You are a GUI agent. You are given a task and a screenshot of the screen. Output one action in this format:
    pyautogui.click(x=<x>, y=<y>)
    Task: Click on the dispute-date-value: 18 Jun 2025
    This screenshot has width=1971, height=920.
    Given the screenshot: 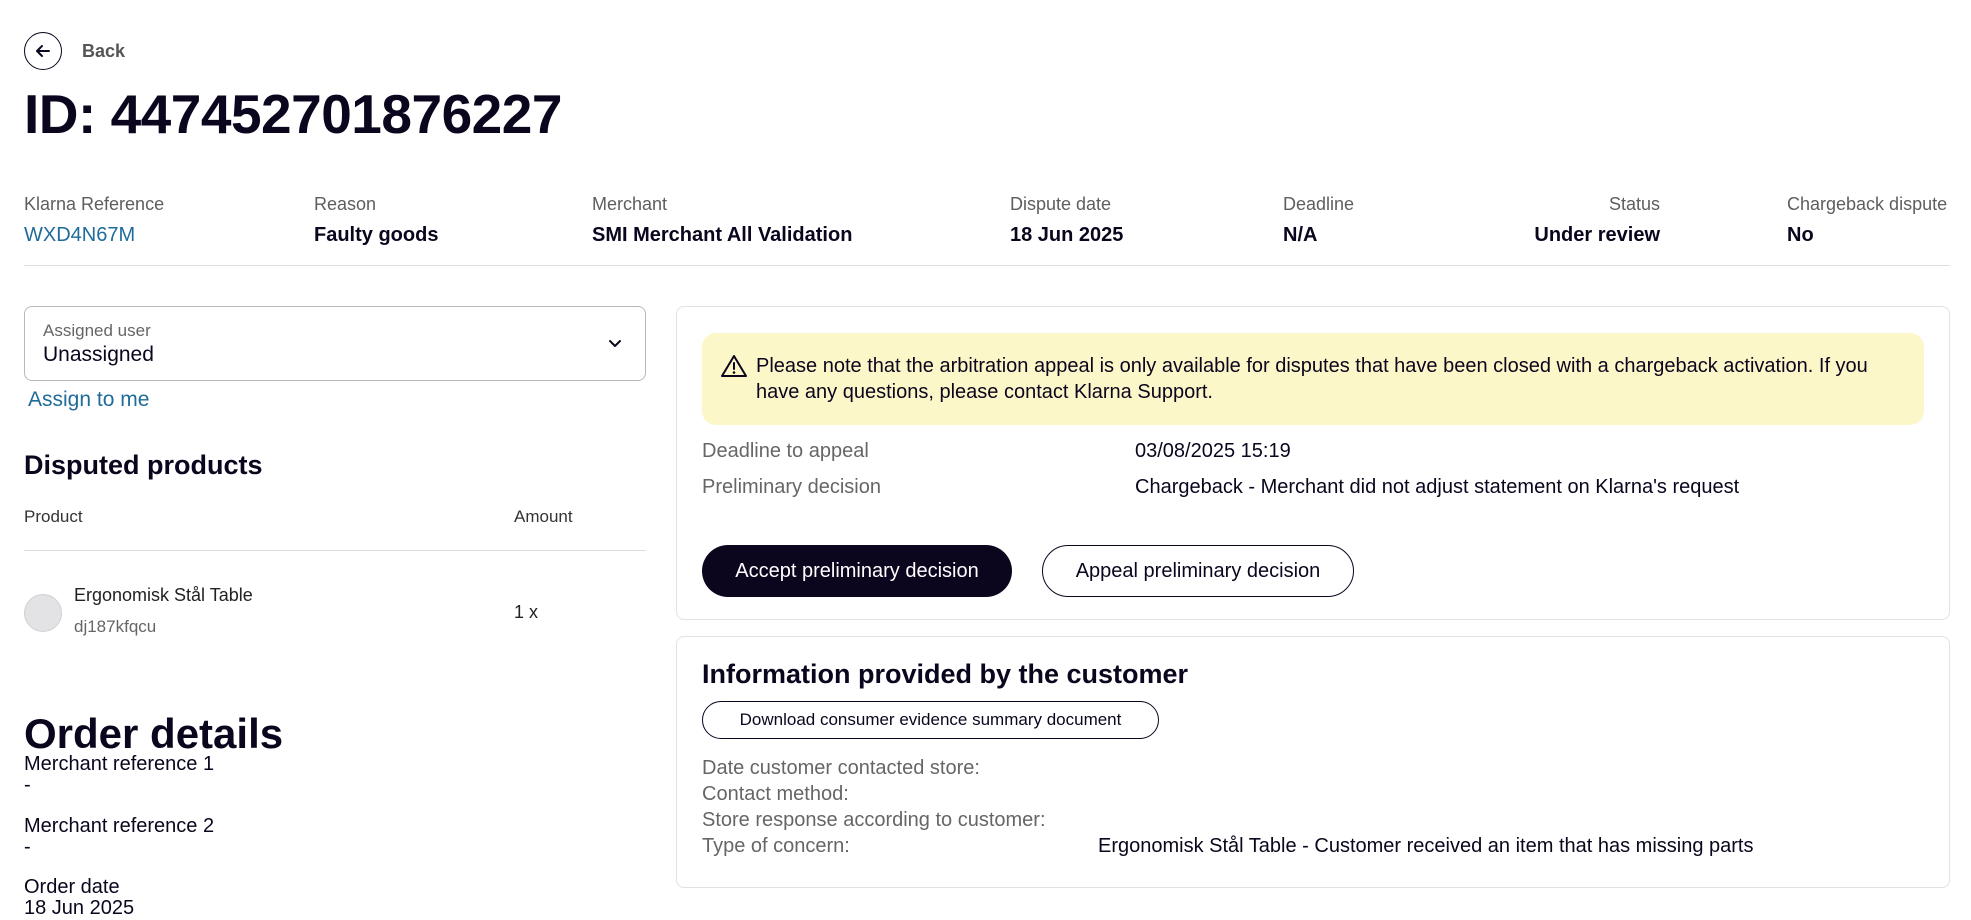 What is the action you would take?
    pyautogui.click(x=1067, y=235)
    